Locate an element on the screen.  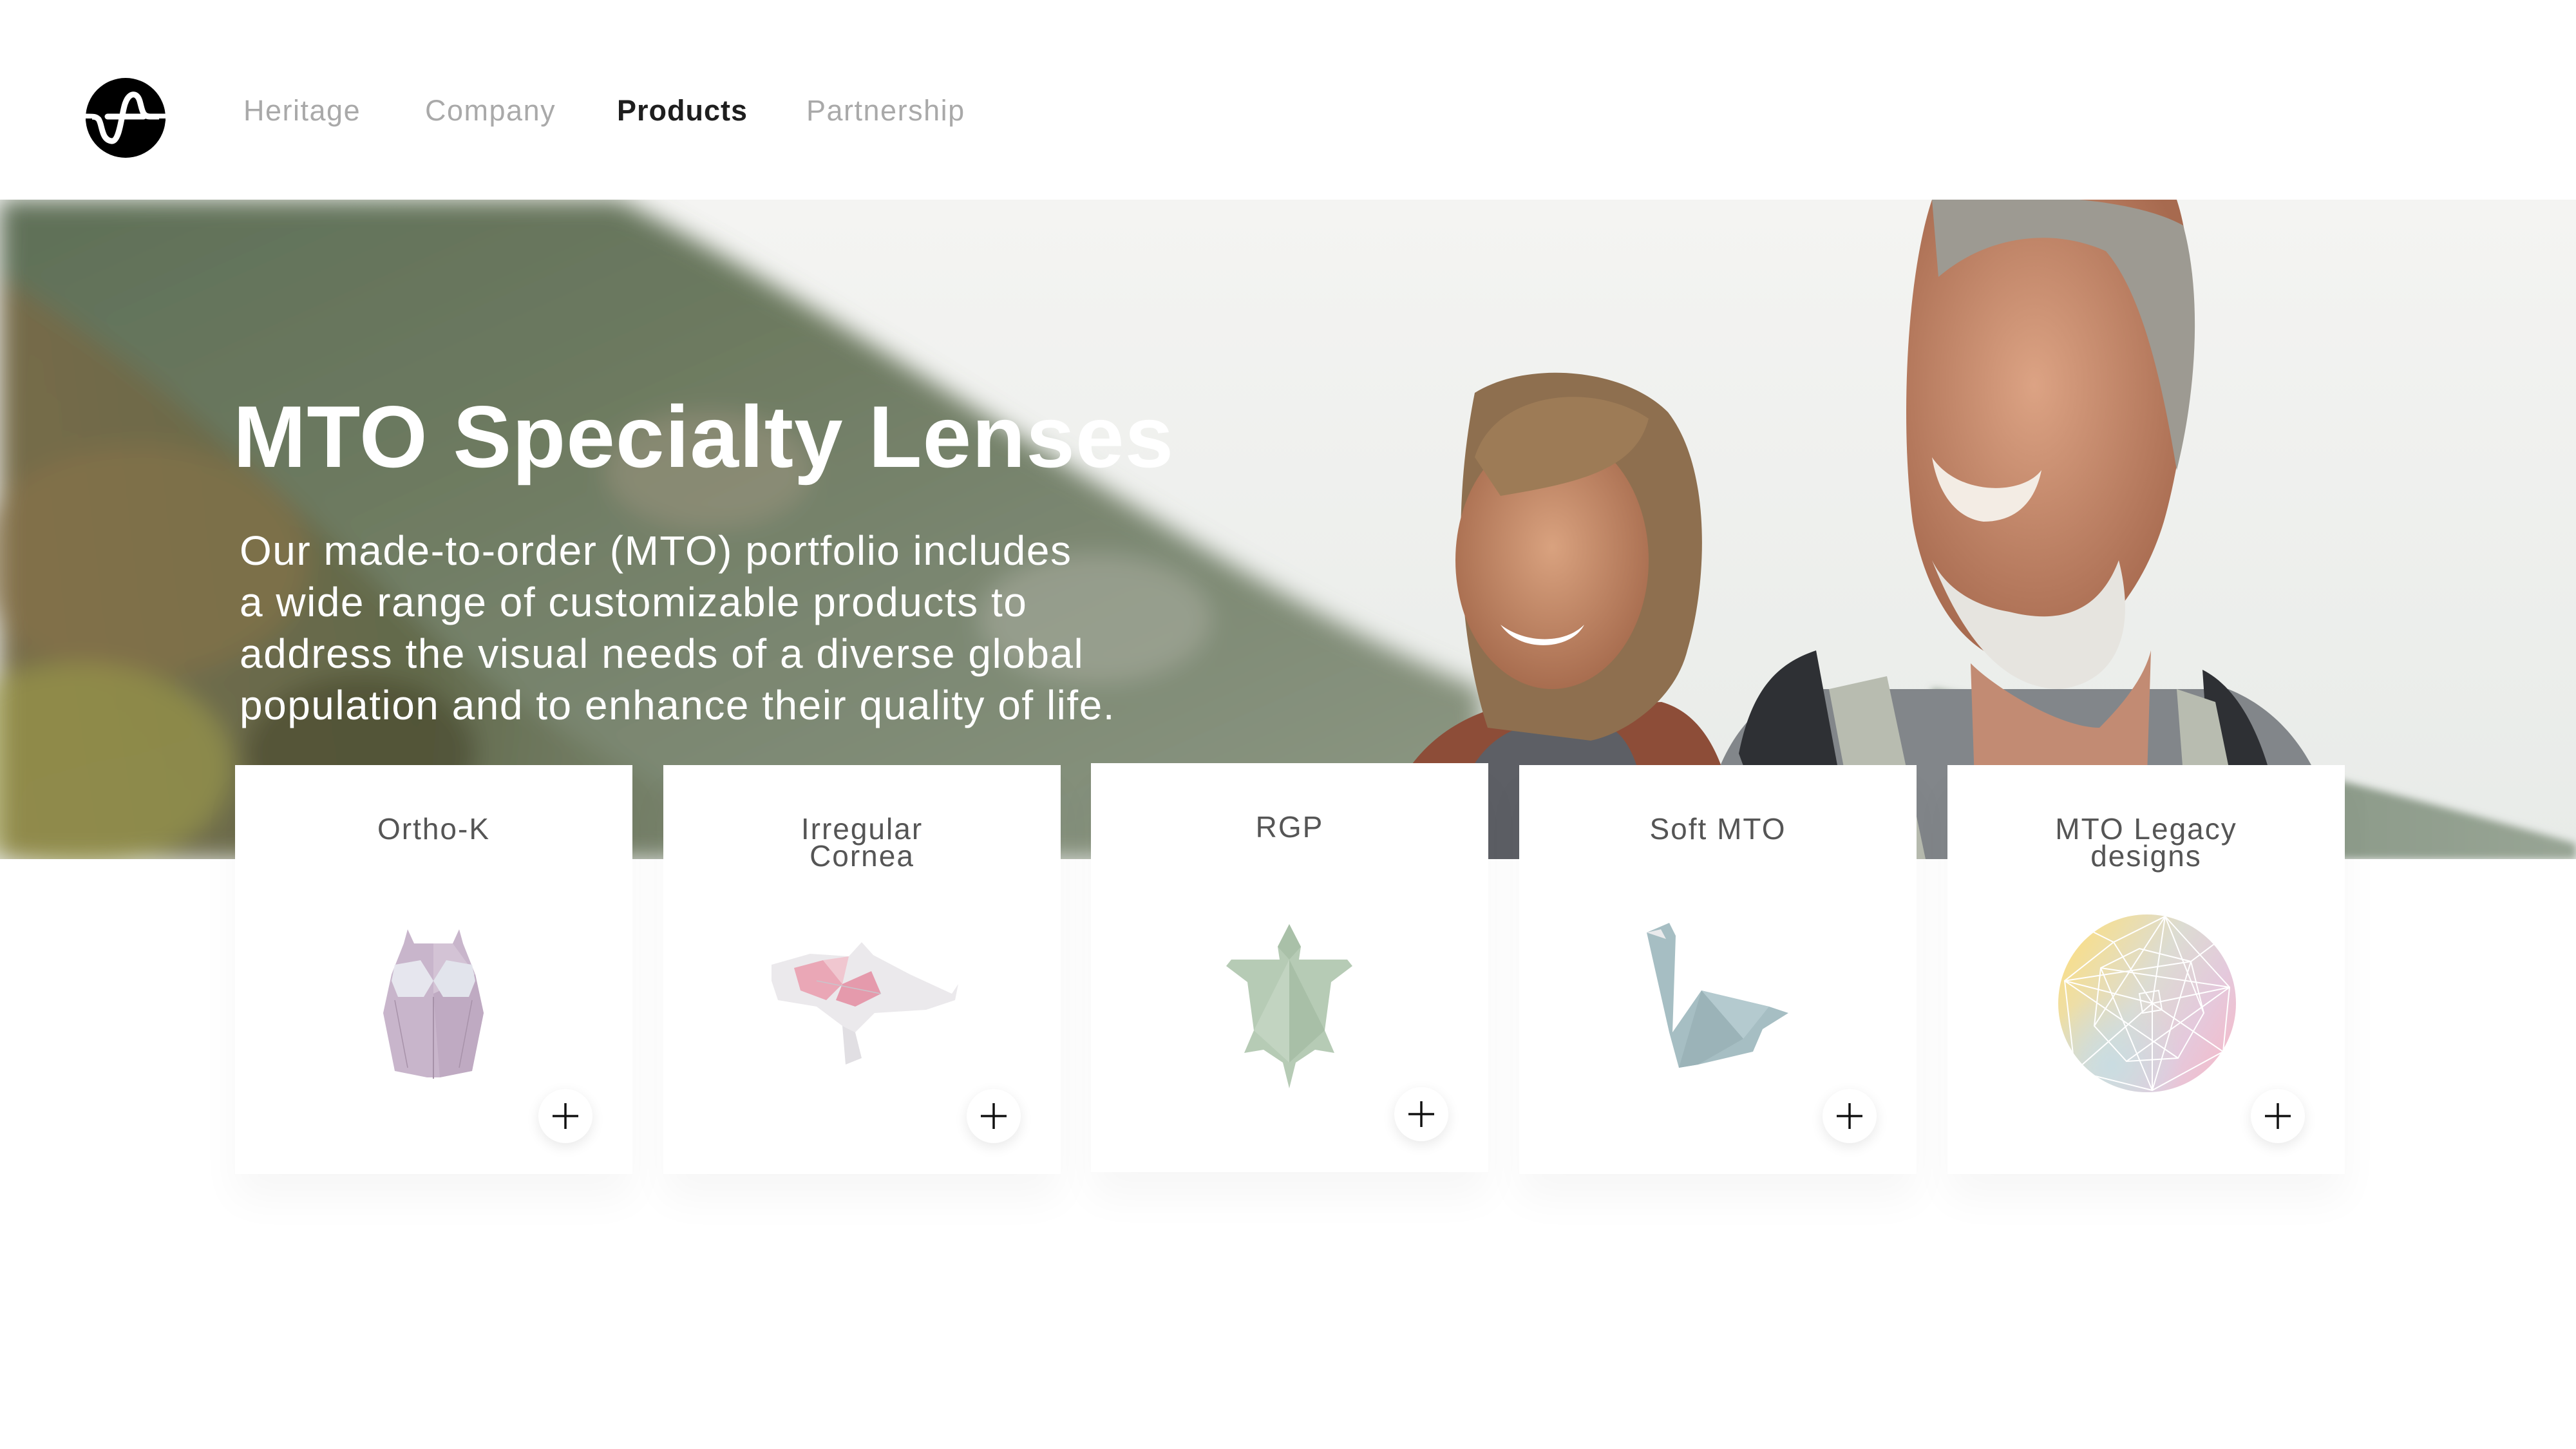
nav-item-company: Company is located at coordinates (491, 111).